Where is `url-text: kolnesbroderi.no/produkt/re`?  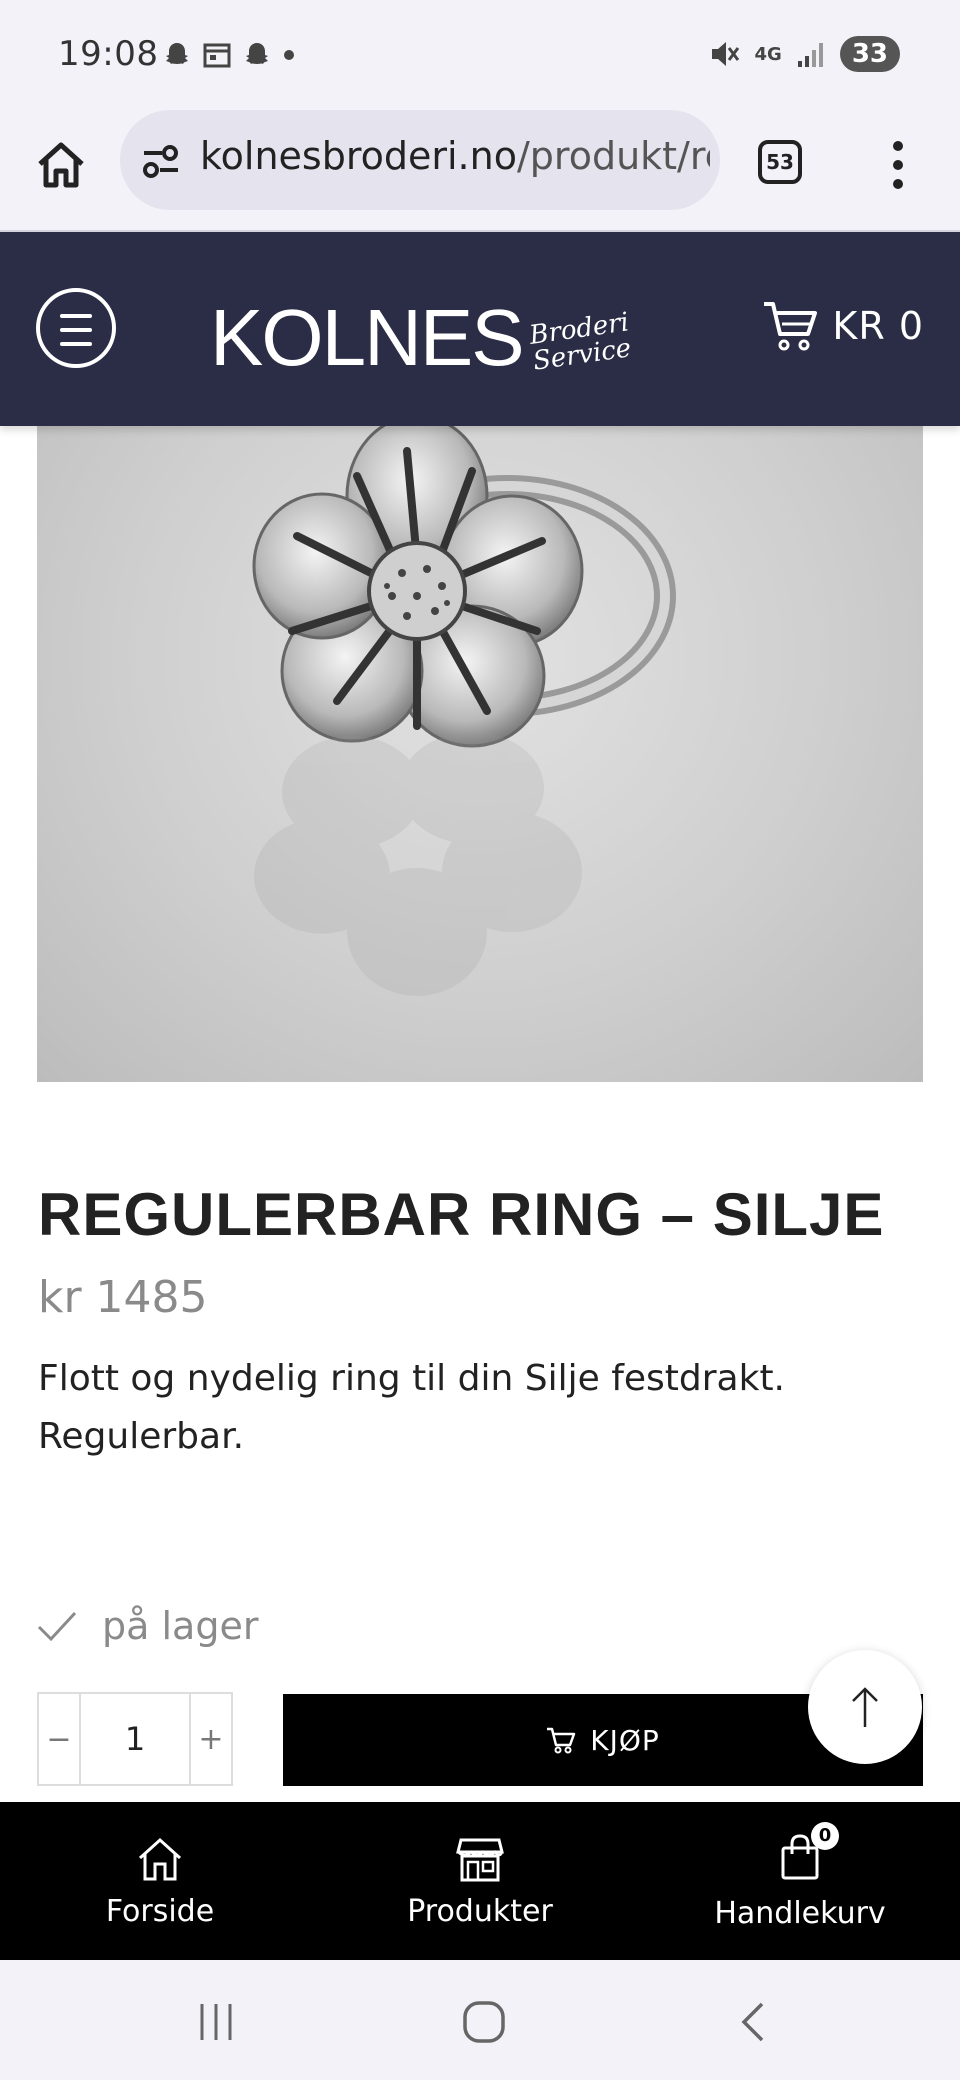
url-text: kolnesbroderi.no/produkt/re is located at coordinates (455, 156).